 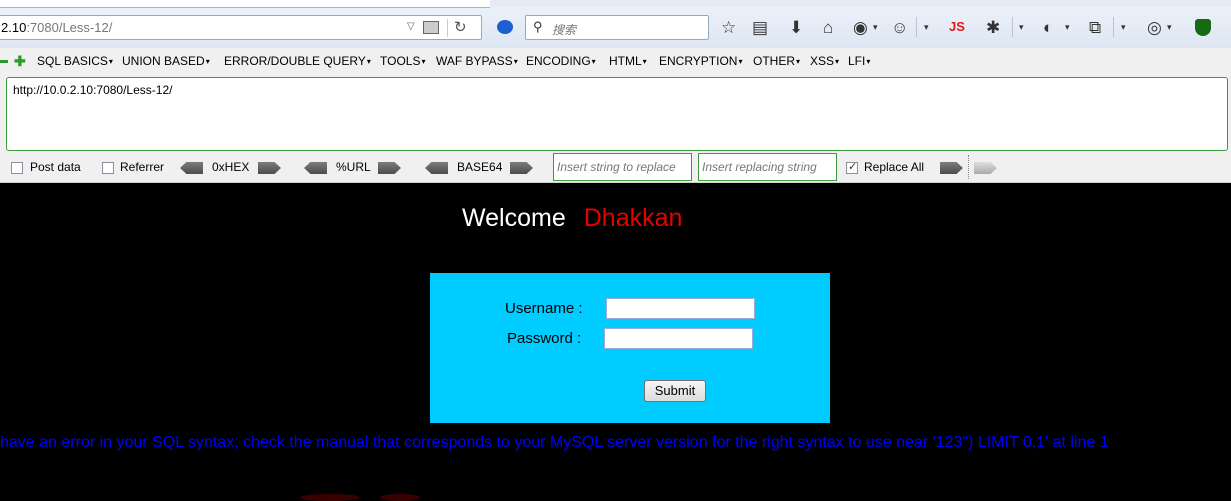 I want to click on address-host: 2.10, so click(x=14, y=27).